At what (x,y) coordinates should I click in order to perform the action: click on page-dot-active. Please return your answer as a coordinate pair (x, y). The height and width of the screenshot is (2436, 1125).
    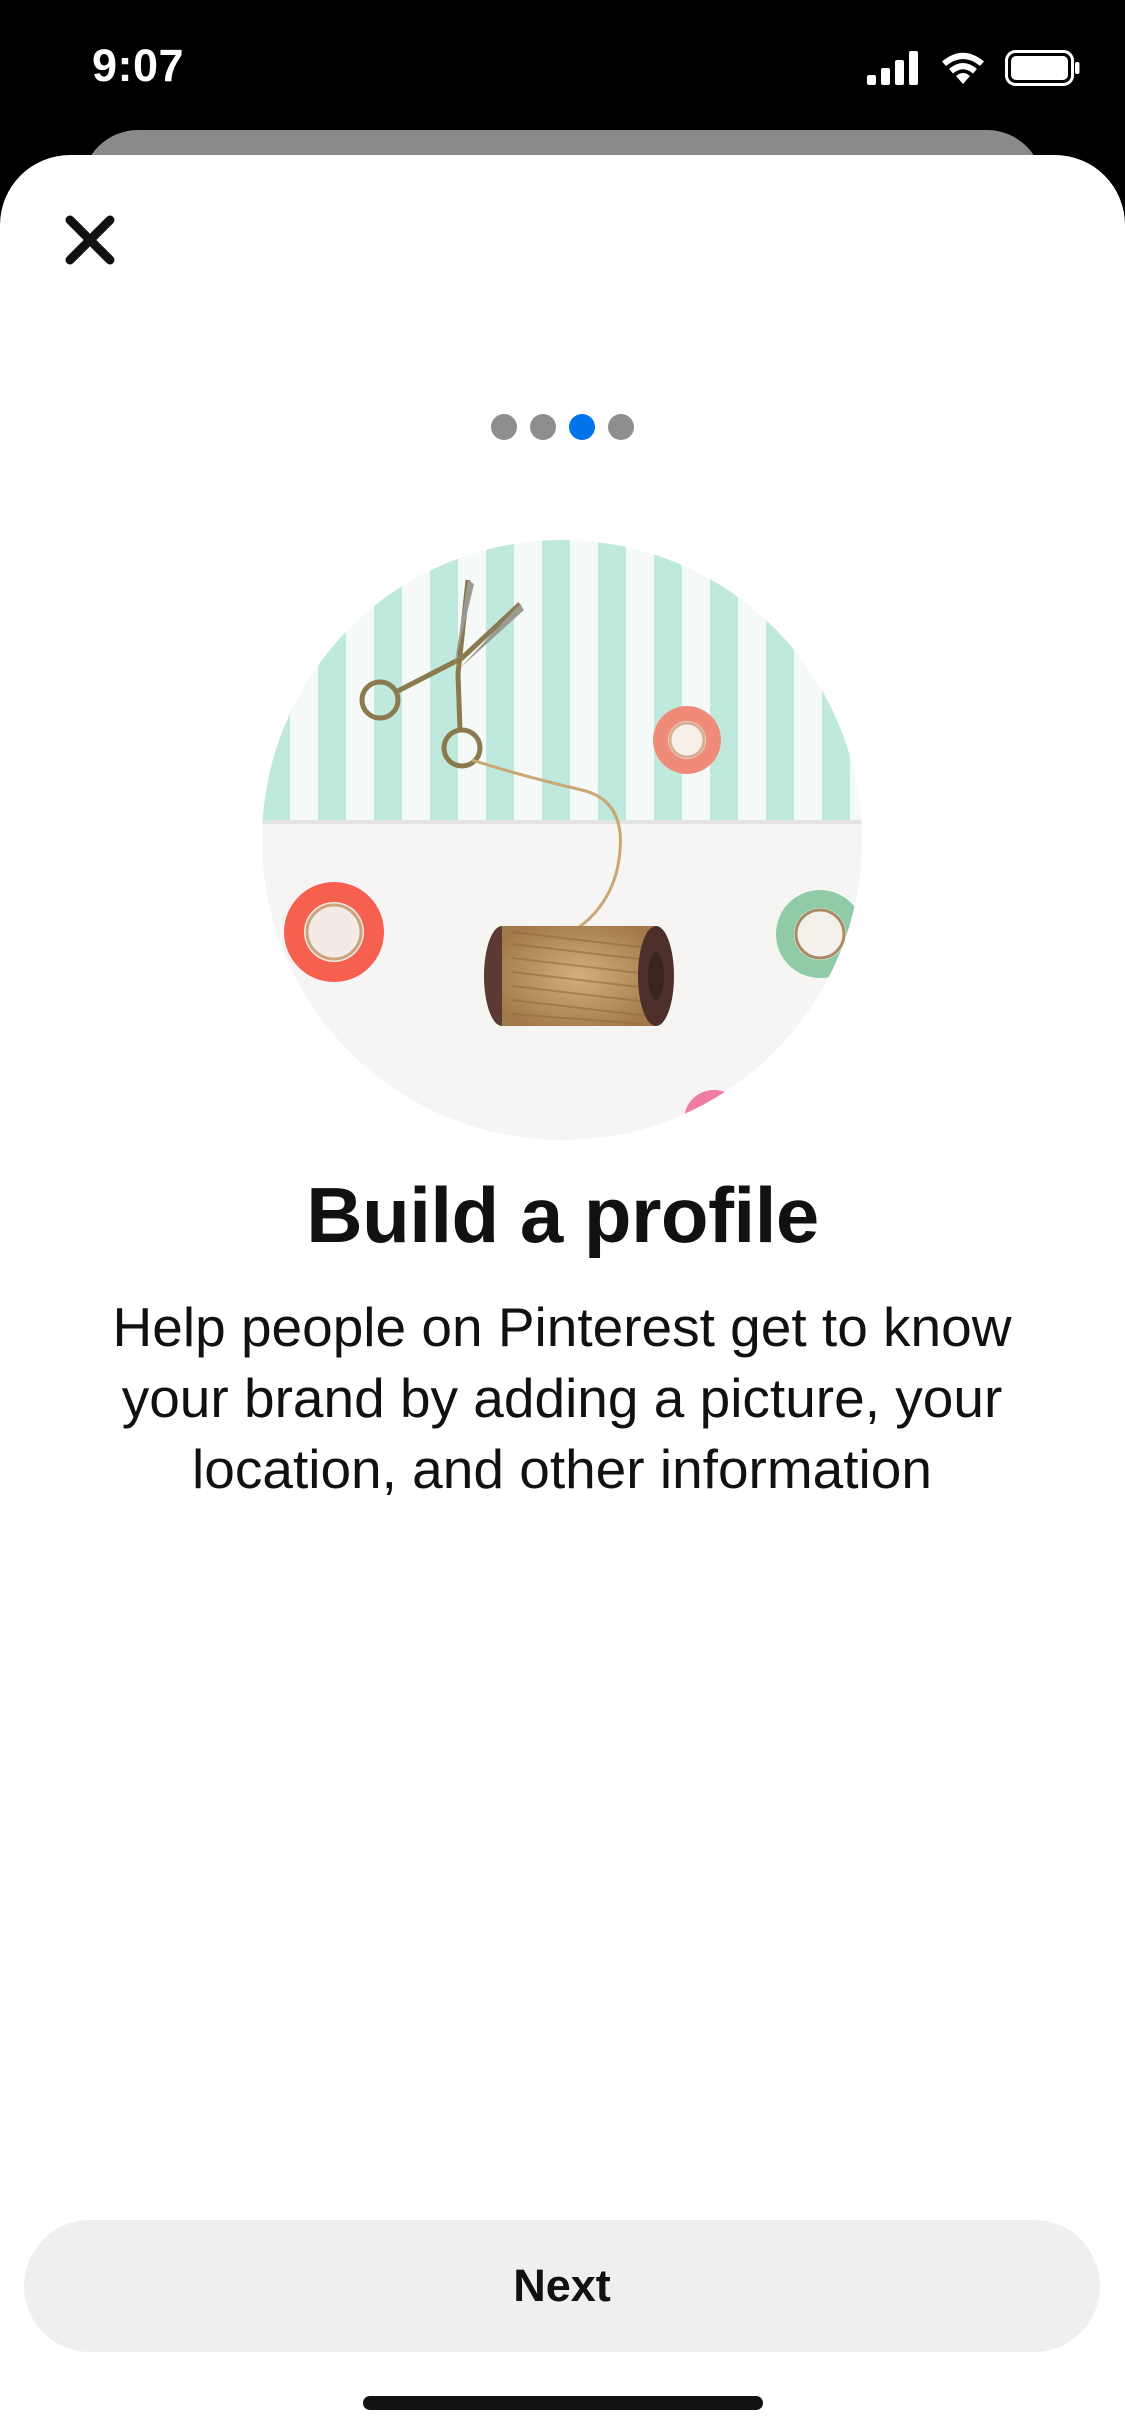
    Looking at the image, I should click on (582, 427).